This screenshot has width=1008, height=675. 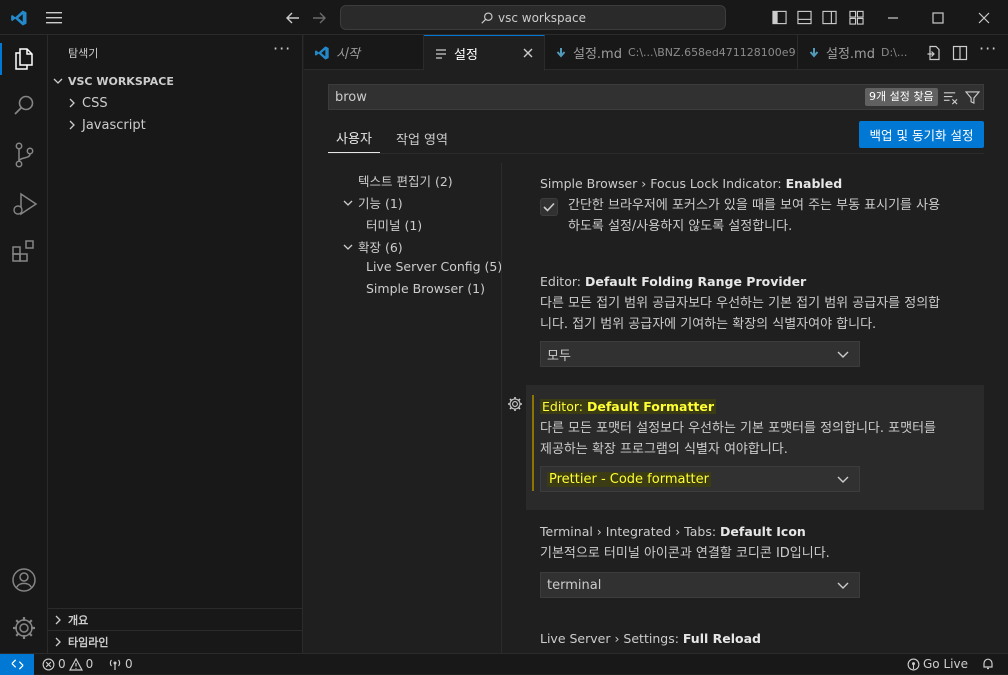 I want to click on toc-item-extensions: 확장 (6), so click(x=372, y=246).